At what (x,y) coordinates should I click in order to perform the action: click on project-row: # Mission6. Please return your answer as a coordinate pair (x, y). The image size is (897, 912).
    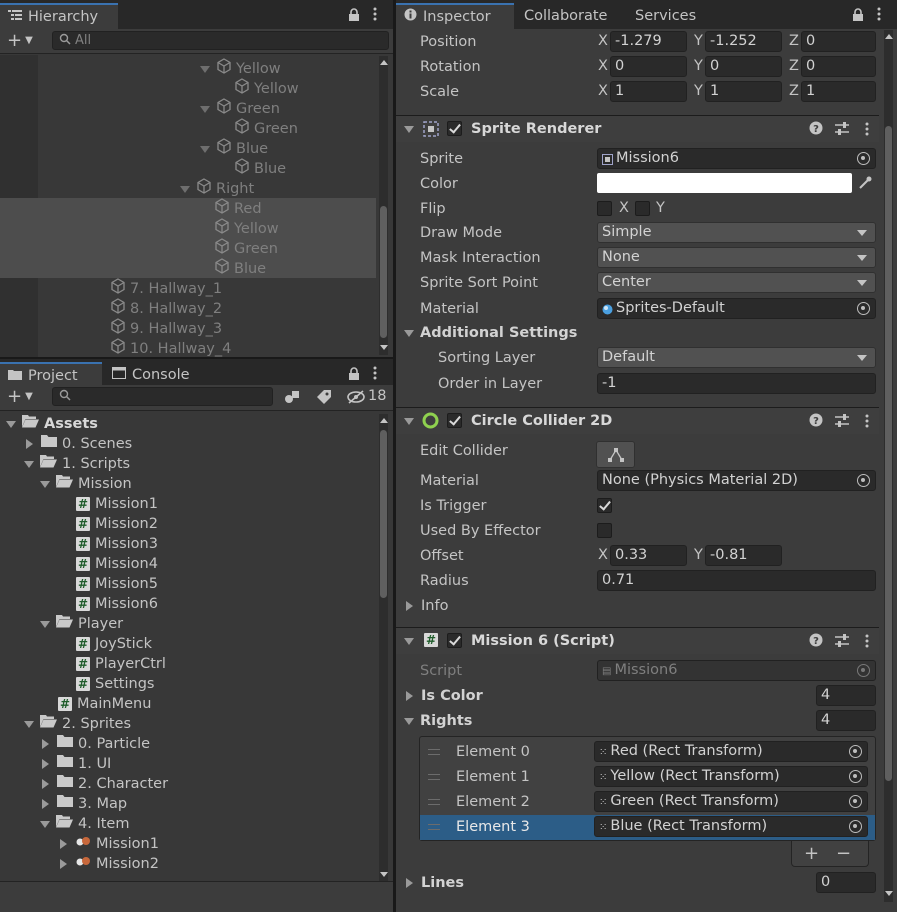
    Looking at the image, I should click on (117, 604).